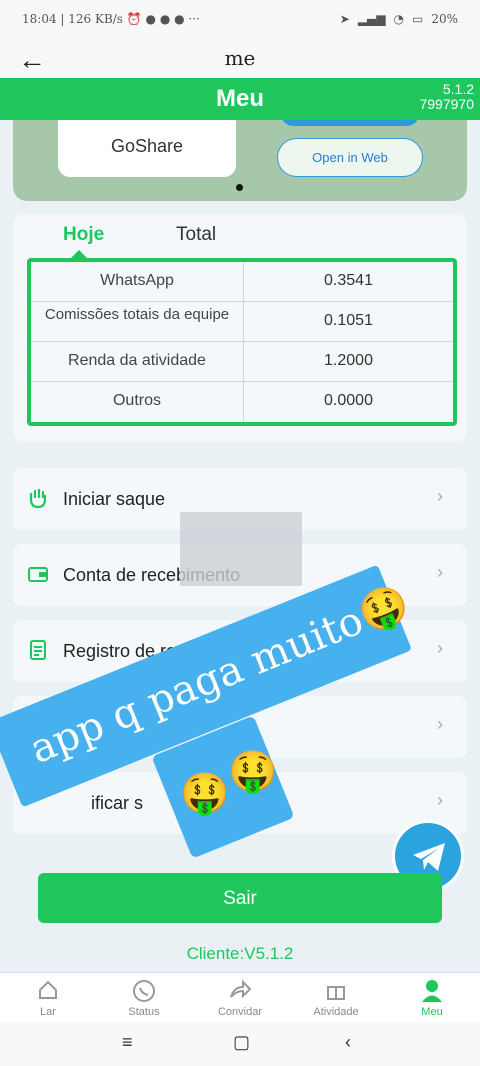  I want to click on bottom-nav: Lar Status Convidar Atividade Meu, so click(240, 997).